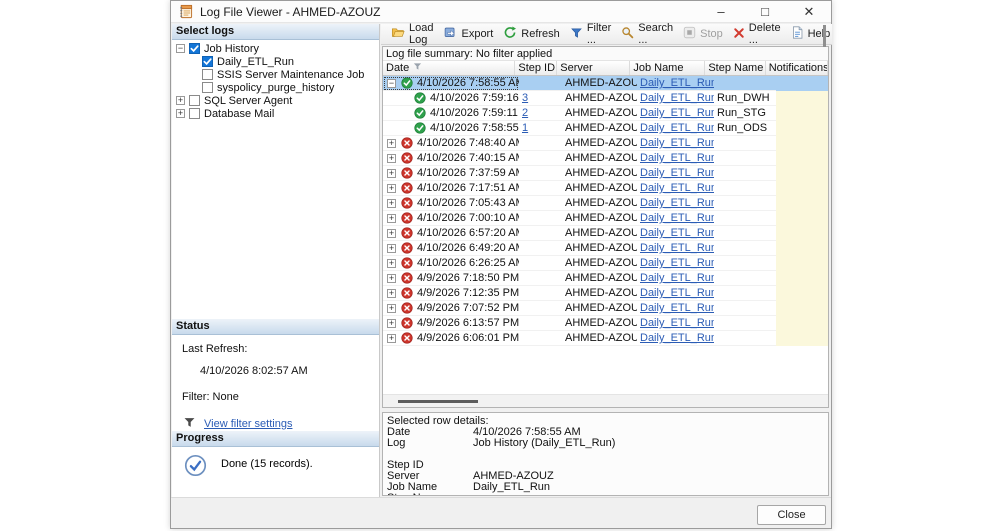  I want to click on toolbar-button-help: Help, so click(811, 34).